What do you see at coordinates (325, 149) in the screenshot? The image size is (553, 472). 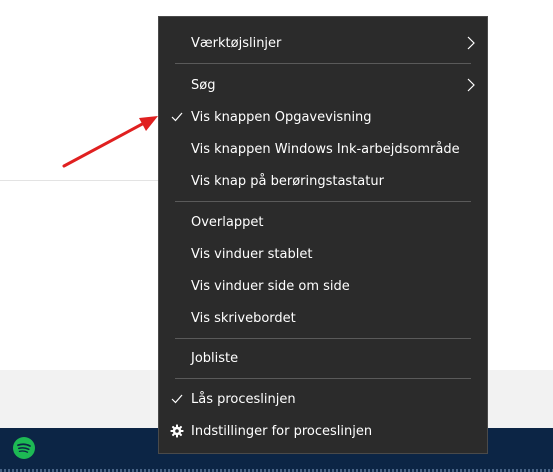 I see `menu-item-label: Vis knappen Windows Ink-arbejdsområde` at bounding box center [325, 149].